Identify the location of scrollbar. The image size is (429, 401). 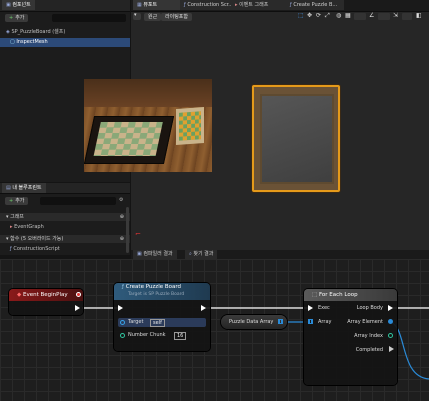
(127, 230).